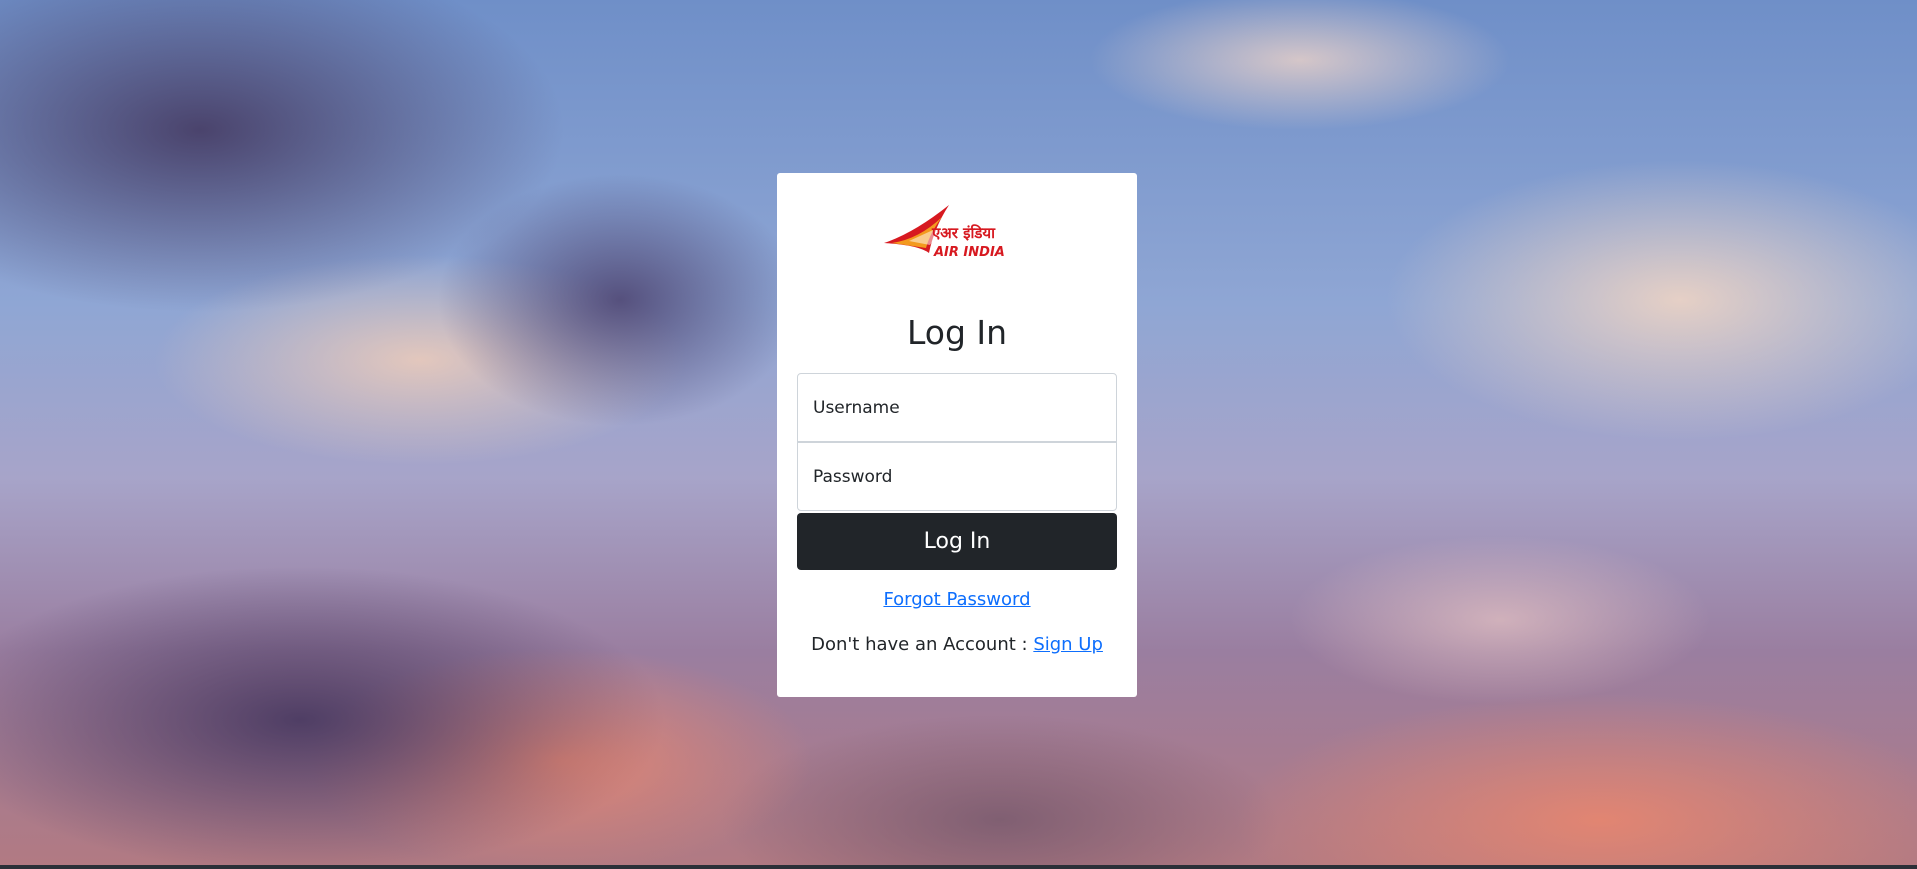 This screenshot has width=1917, height=869. Describe the element at coordinates (958, 867) in the screenshot. I see `bottom-strip` at that location.